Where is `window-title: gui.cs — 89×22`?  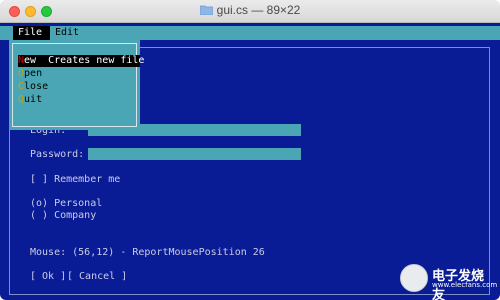
window-title: gui.cs — 89×22 is located at coordinates (250, 10).